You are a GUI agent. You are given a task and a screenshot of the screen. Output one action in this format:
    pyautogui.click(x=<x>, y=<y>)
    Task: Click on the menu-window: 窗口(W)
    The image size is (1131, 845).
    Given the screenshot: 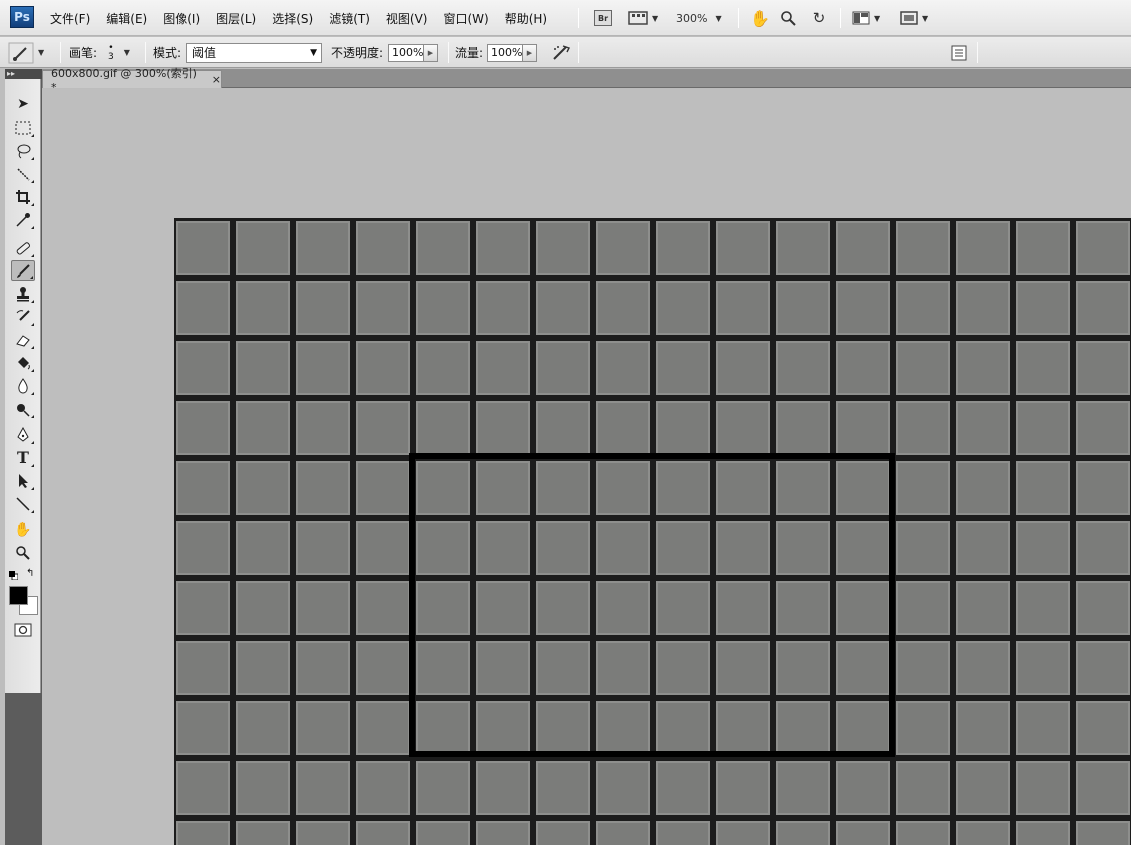 What is the action you would take?
    pyautogui.click(x=465, y=18)
    